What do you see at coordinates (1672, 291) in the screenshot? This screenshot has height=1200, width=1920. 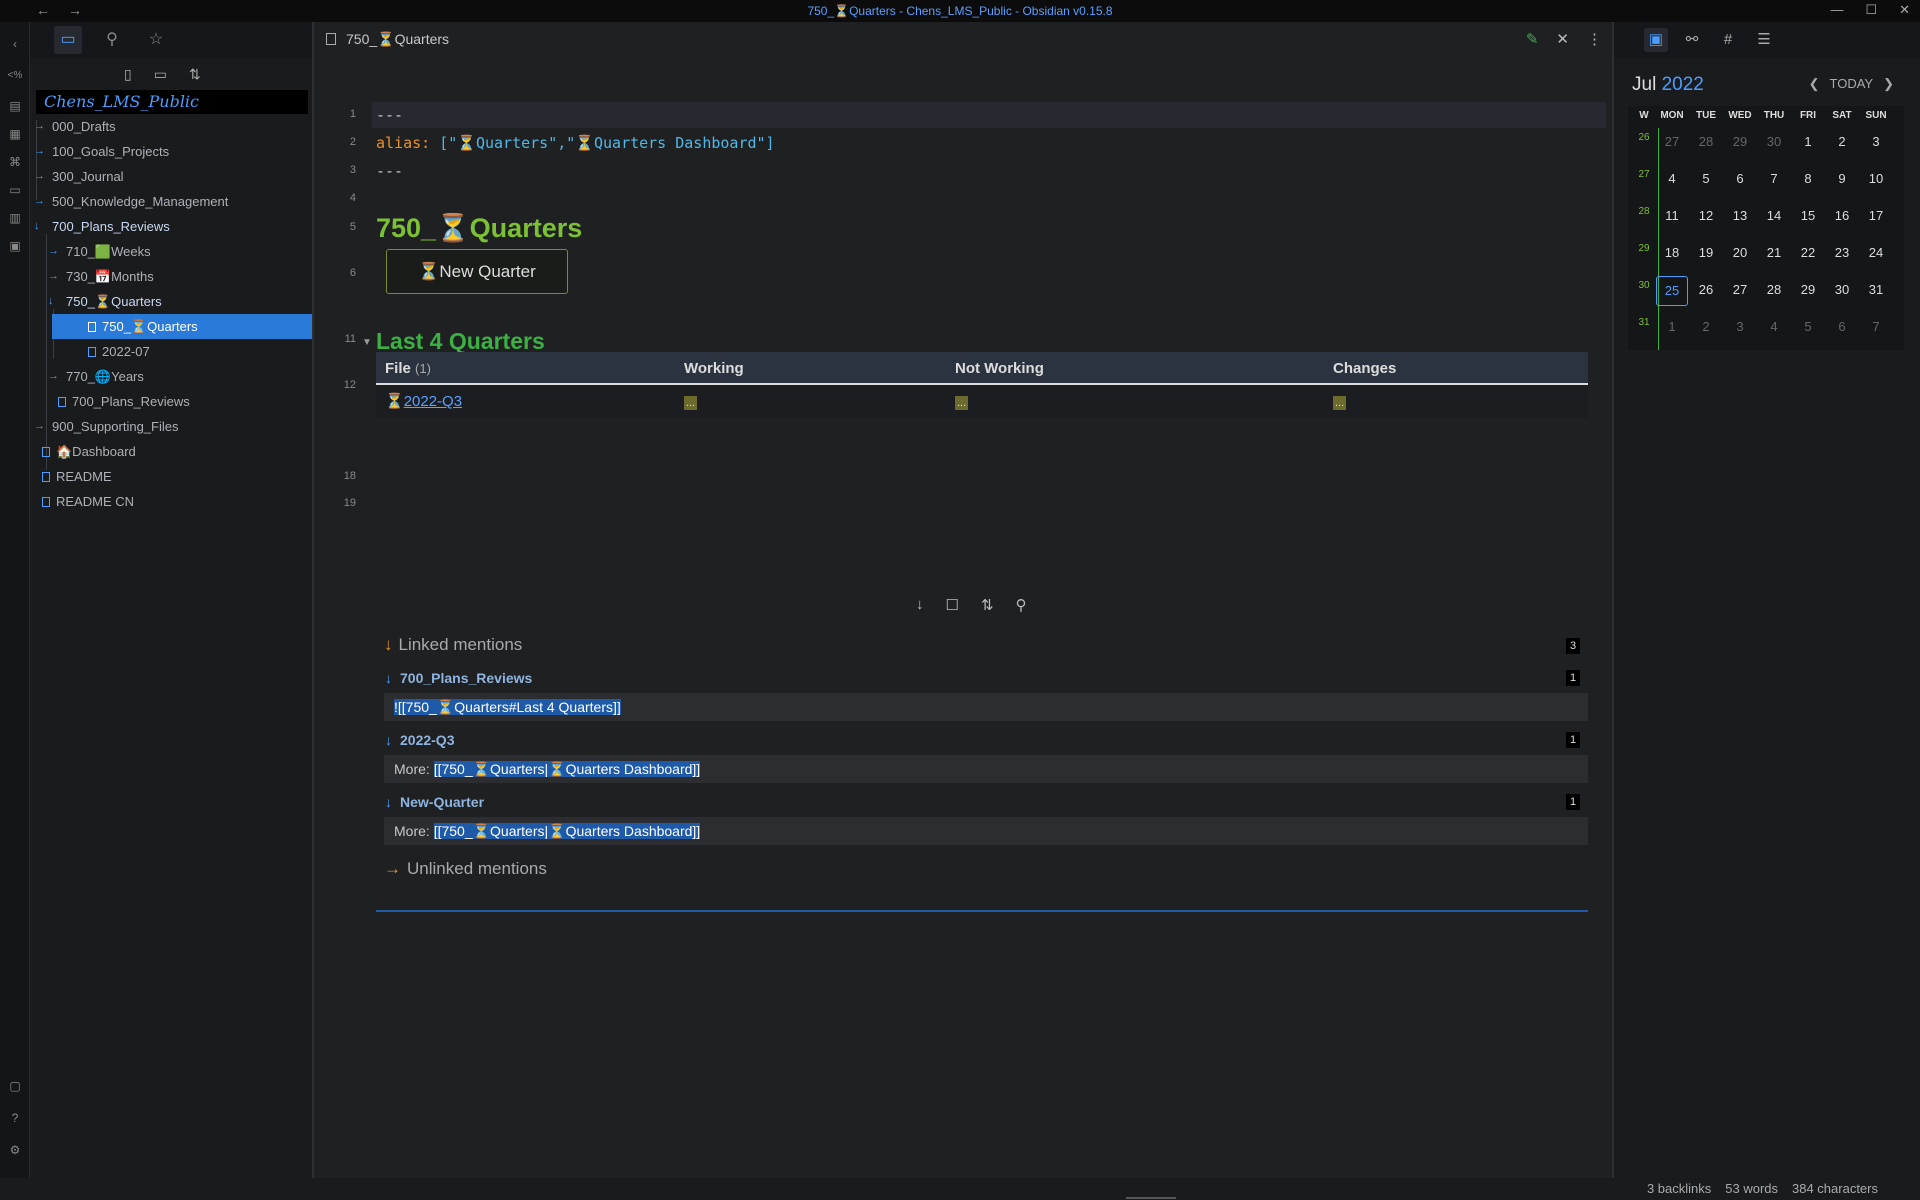 I see `calendar-day-today: 25` at bounding box center [1672, 291].